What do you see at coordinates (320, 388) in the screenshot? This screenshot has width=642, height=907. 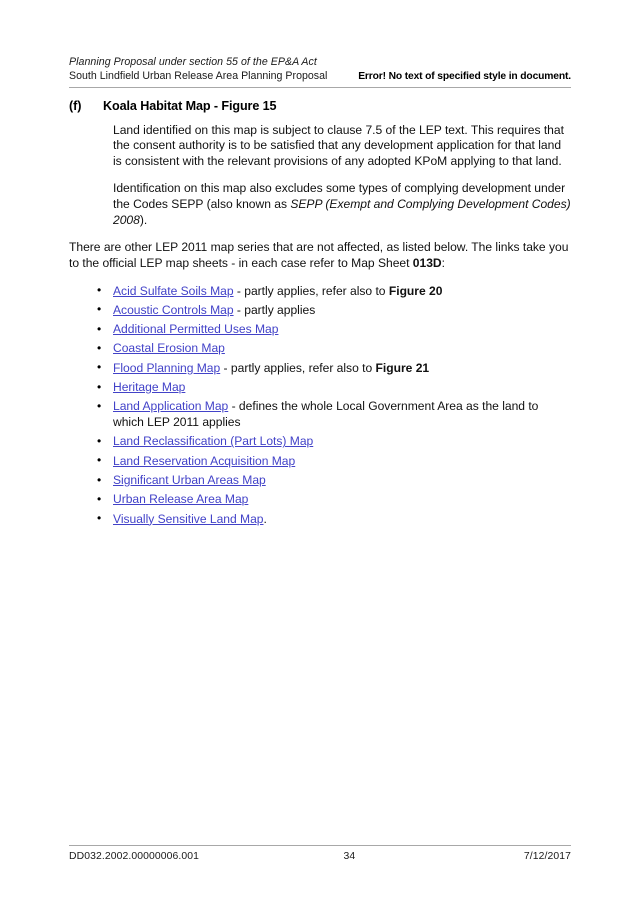 I see `list-item: Heritage Map` at bounding box center [320, 388].